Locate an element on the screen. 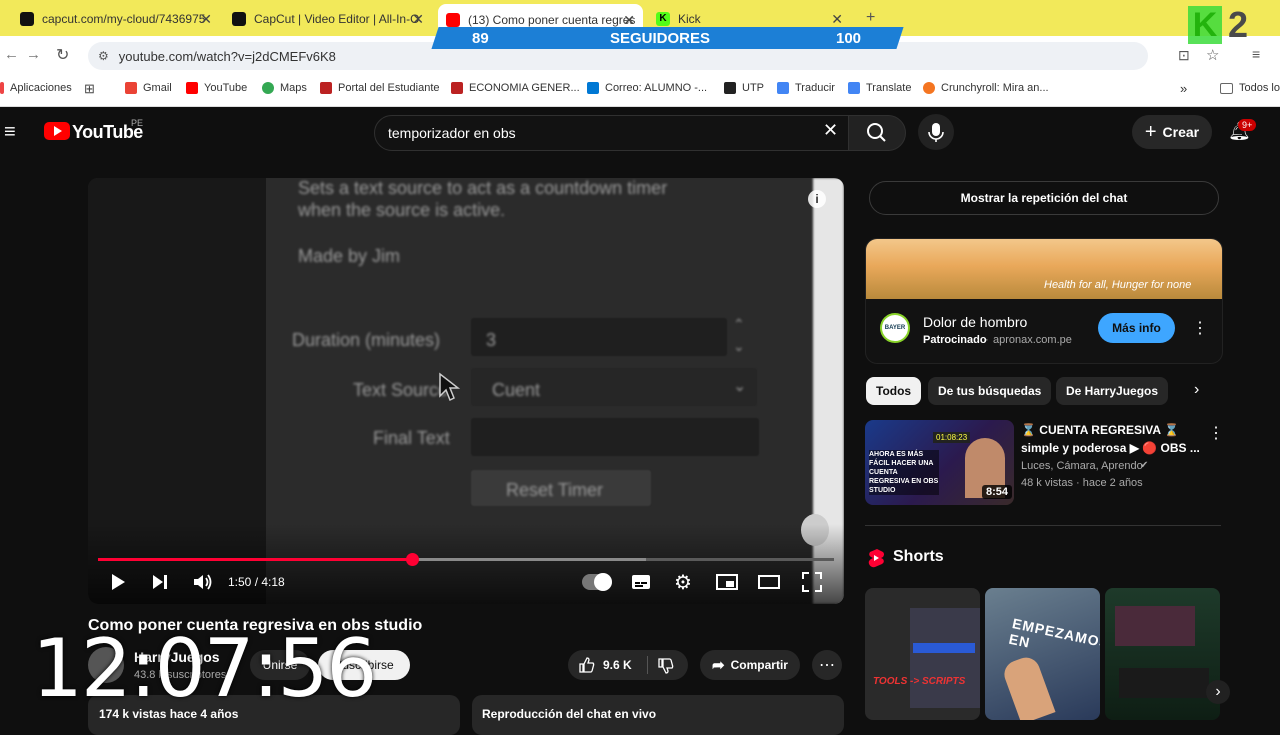 This screenshot has height=735, width=1280. video-text-source-label: Text Source is located at coordinates (401, 390).